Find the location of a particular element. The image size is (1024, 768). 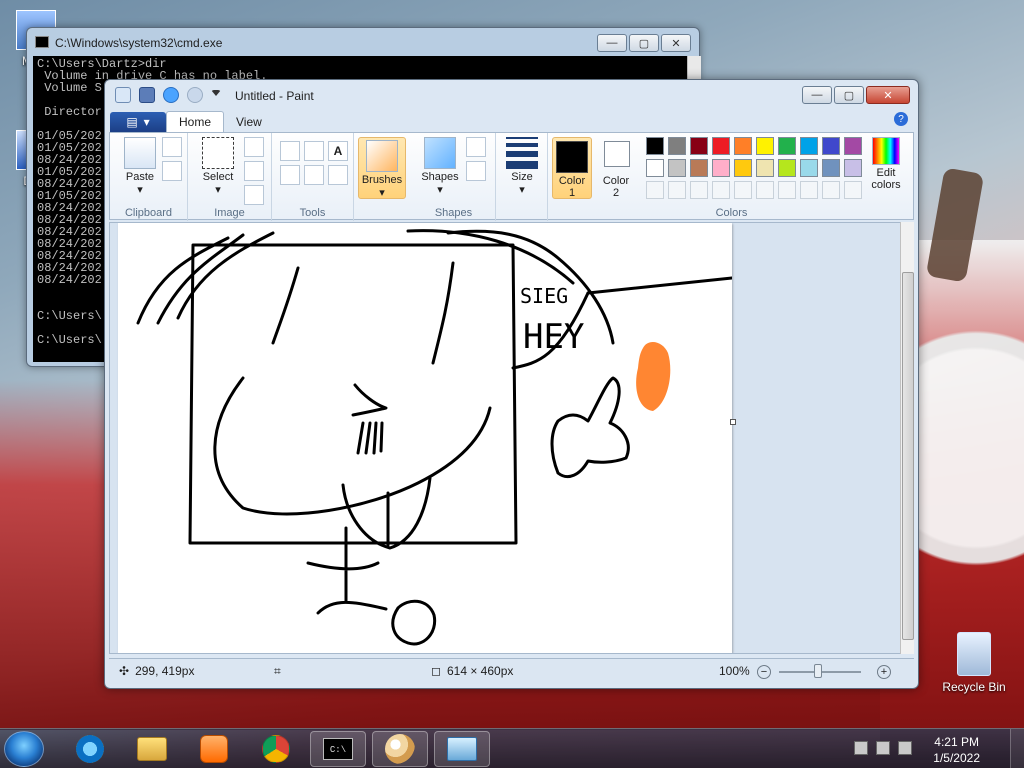

customize-qat-icon is located at coordinates (216, 95).